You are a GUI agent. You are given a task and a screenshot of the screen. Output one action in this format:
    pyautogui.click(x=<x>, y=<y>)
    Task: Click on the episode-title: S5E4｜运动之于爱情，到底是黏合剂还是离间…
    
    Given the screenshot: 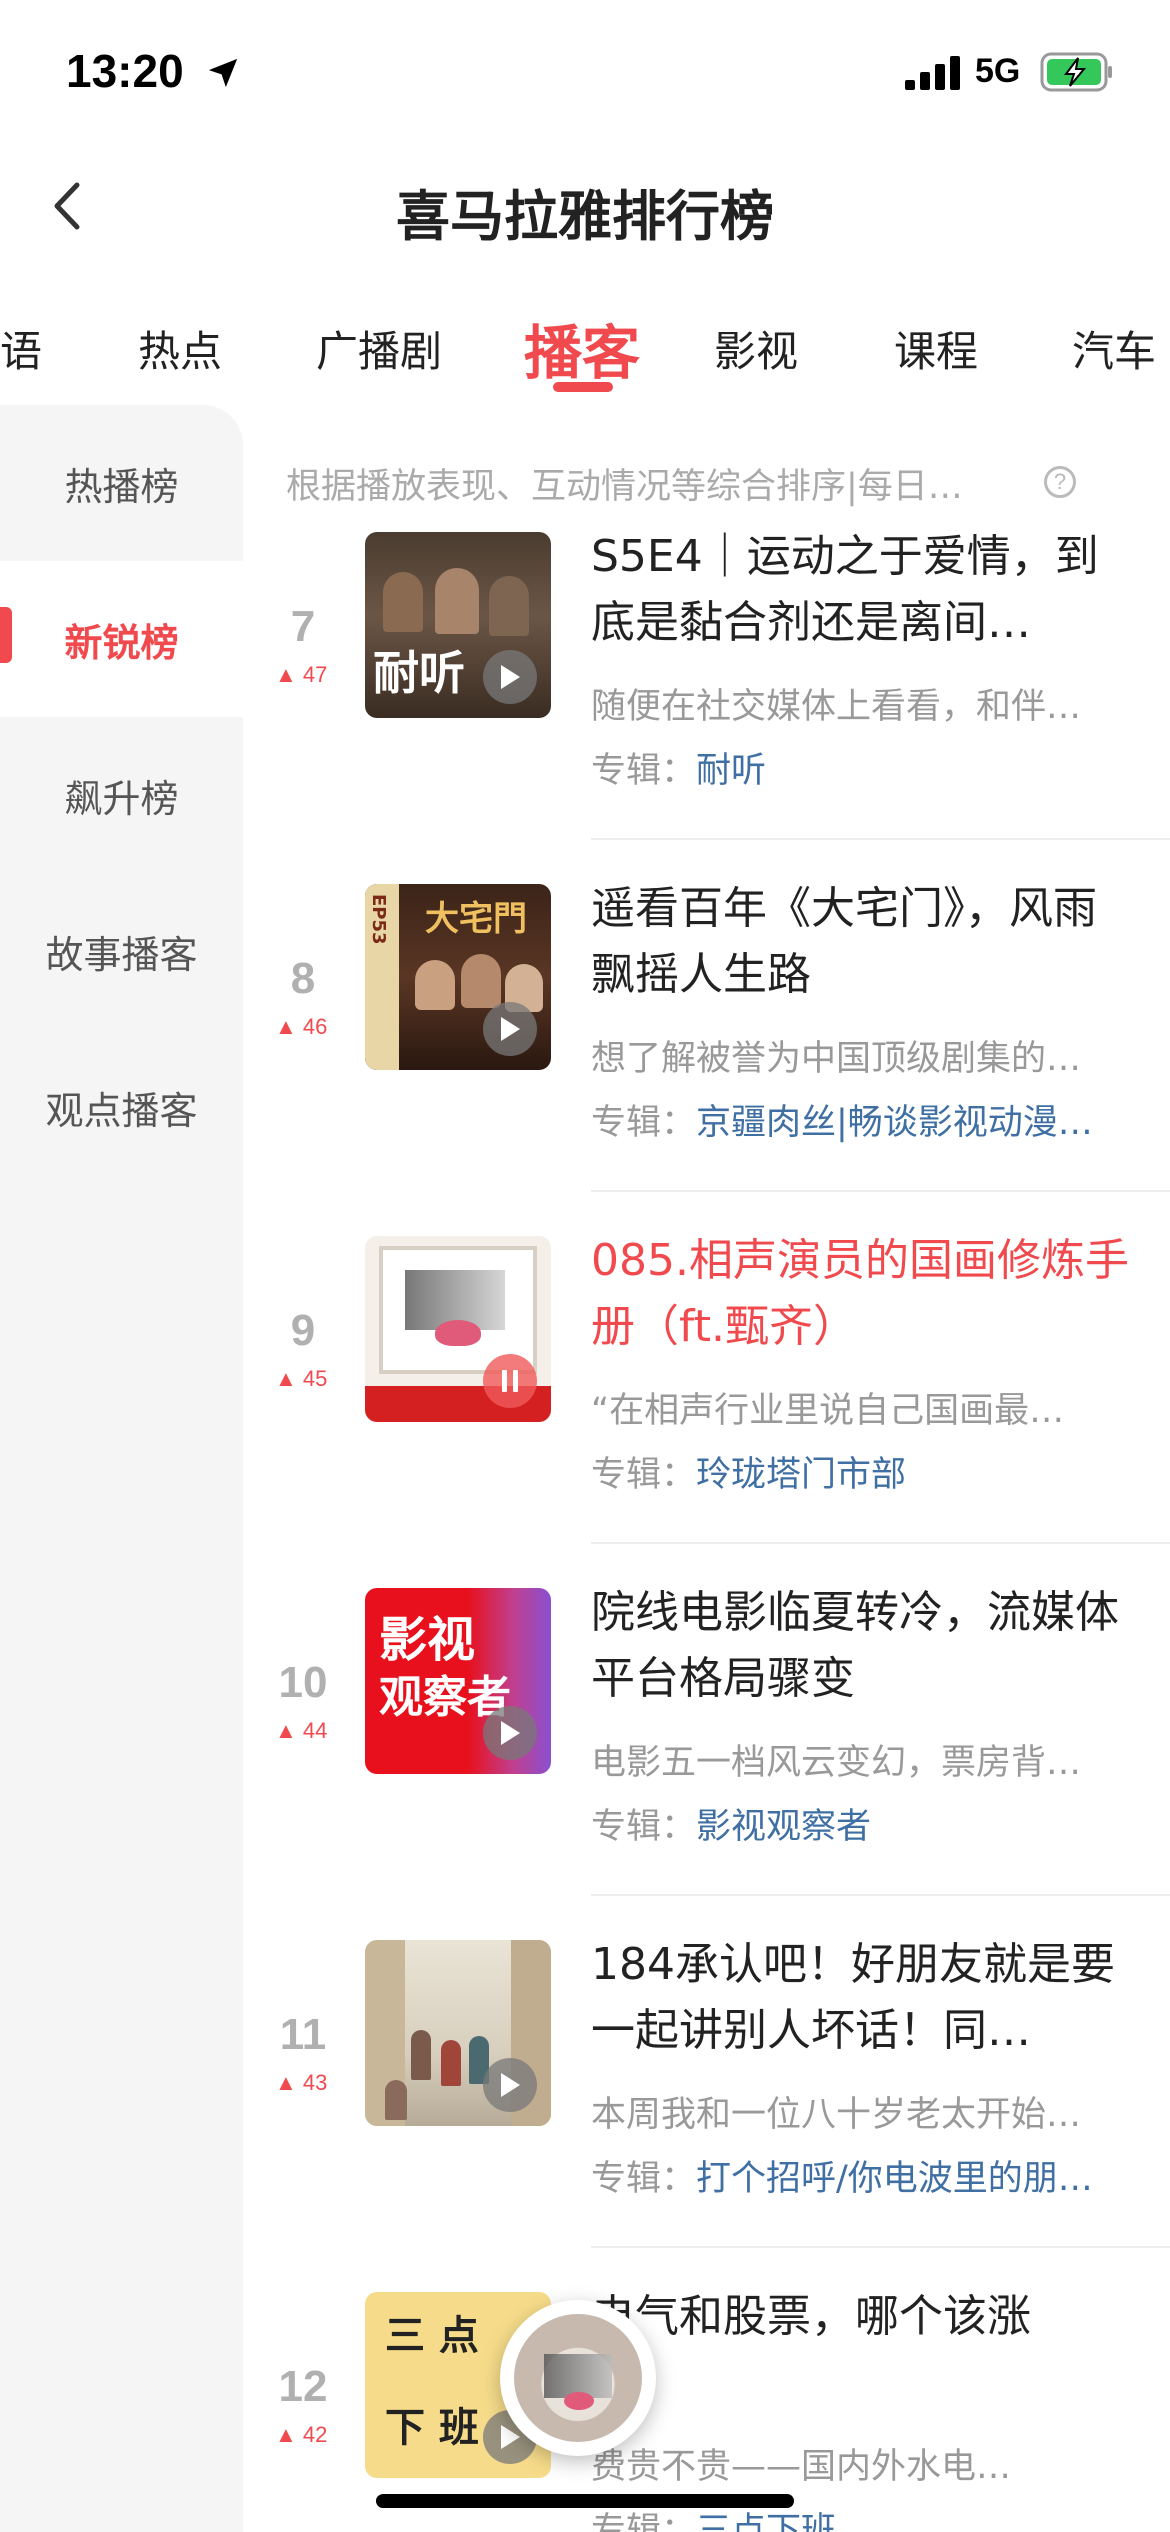 What is the action you would take?
    pyautogui.click(x=845, y=589)
    